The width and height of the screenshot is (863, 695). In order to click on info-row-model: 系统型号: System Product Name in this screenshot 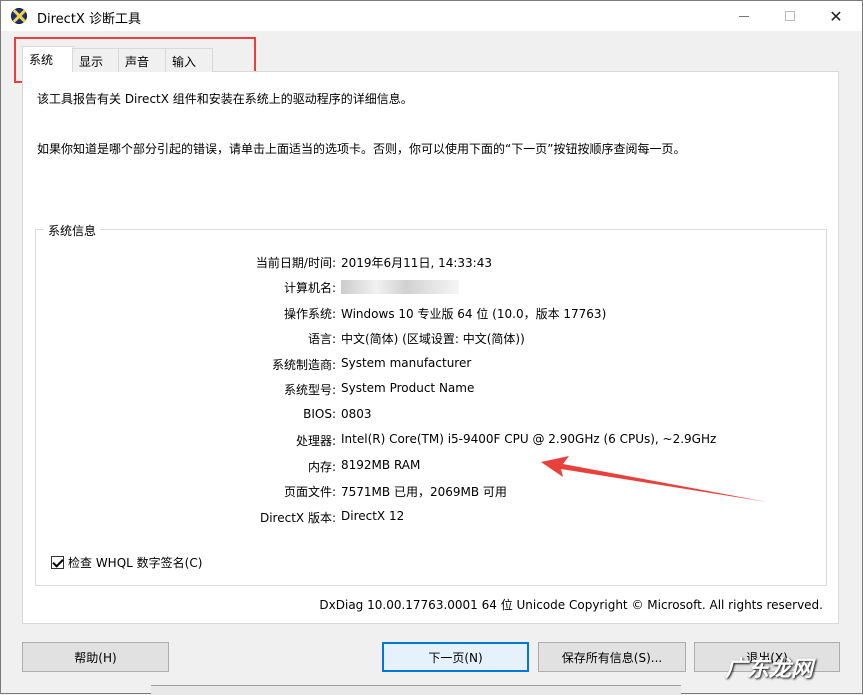, I will do `click(431, 390)`.